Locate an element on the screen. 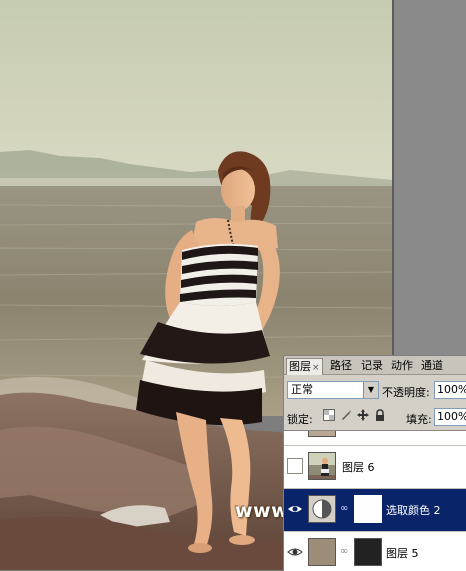 The width and height of the screenshot is (466, 571). blend-row: 正常 ▼ 不透明度: 100% is located at coordinates (375, 390).